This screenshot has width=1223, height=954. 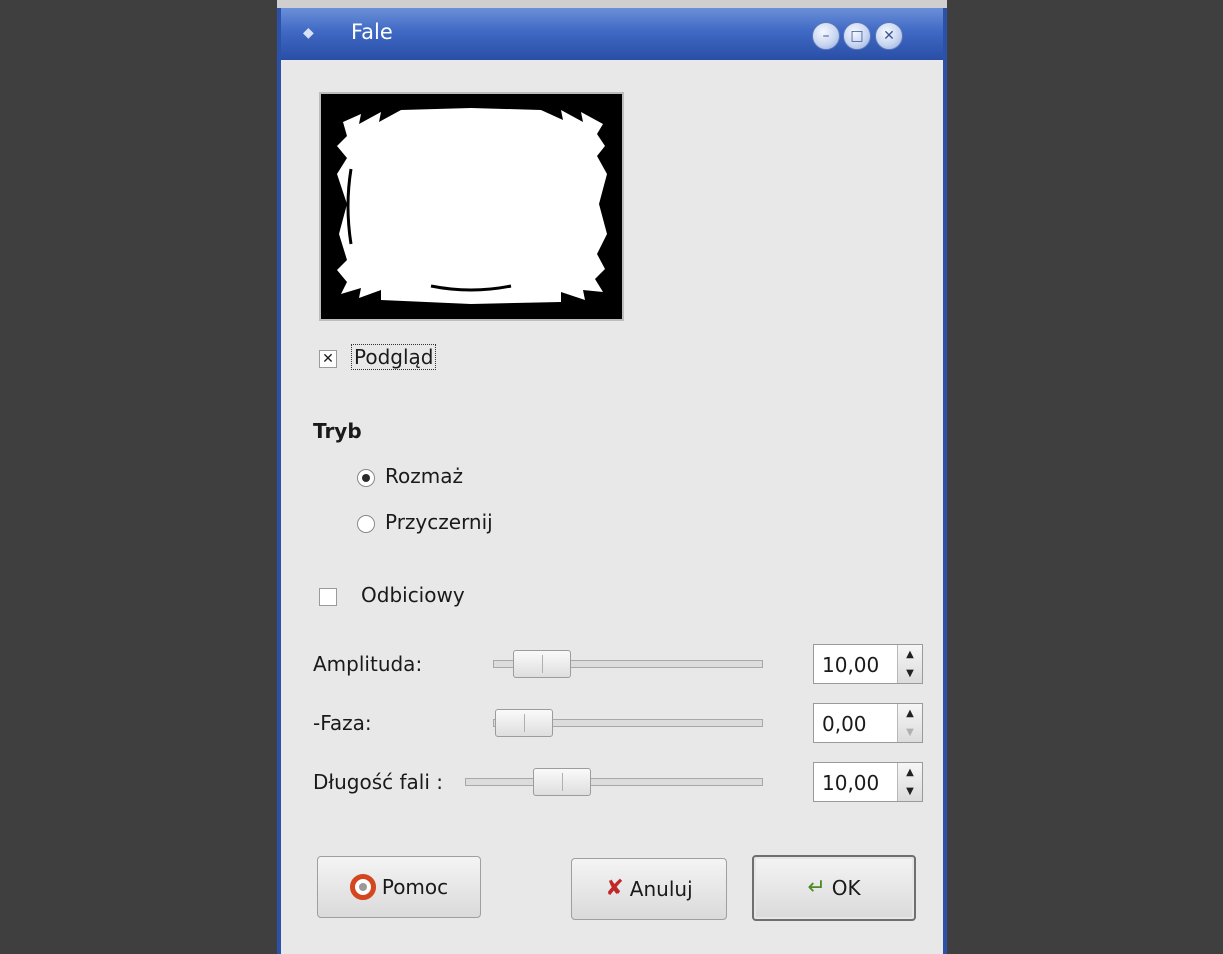 I want to click on checkmark-icon: ✕, so click(x=328, y=359).